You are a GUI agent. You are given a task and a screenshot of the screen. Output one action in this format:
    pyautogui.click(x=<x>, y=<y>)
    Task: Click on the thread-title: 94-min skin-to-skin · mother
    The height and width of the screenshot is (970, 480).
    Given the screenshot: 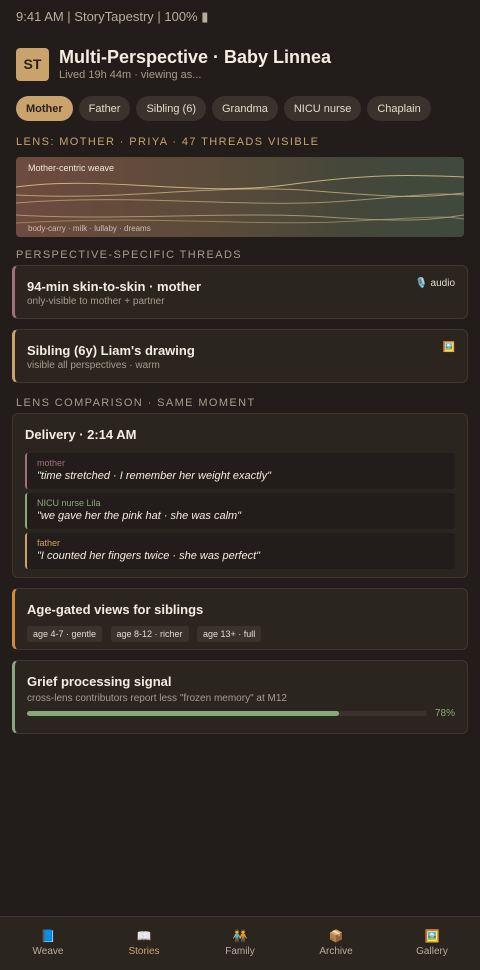 What is the action you would take?
    pyautogui.click(x=114, y=286)
    